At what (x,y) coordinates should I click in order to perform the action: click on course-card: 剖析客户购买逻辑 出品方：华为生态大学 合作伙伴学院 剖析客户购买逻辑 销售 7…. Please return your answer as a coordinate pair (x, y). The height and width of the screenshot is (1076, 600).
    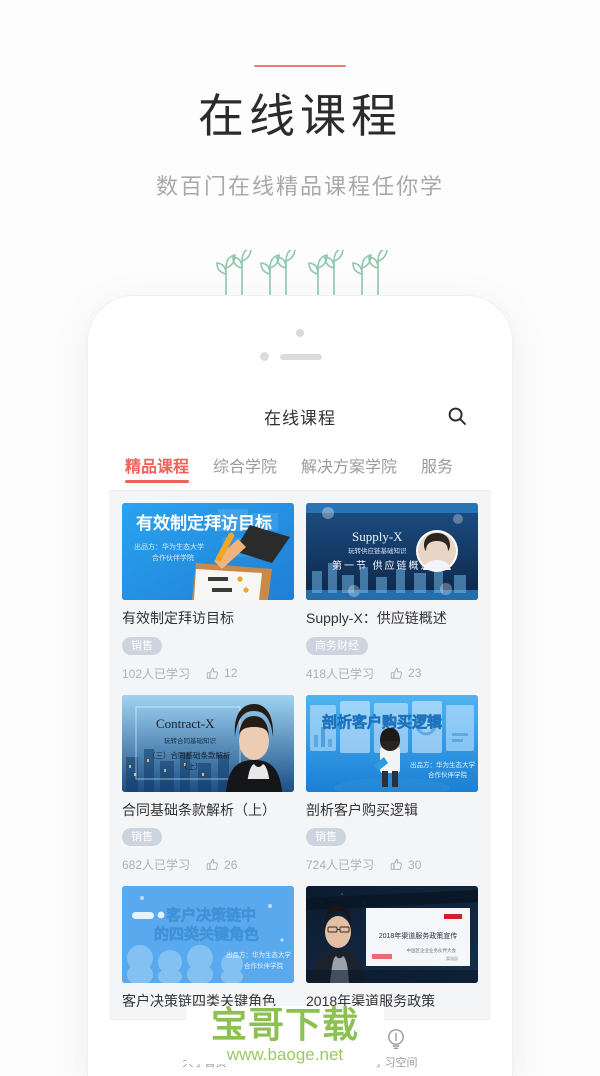
    Looking at the image, I should click on (392, 784).